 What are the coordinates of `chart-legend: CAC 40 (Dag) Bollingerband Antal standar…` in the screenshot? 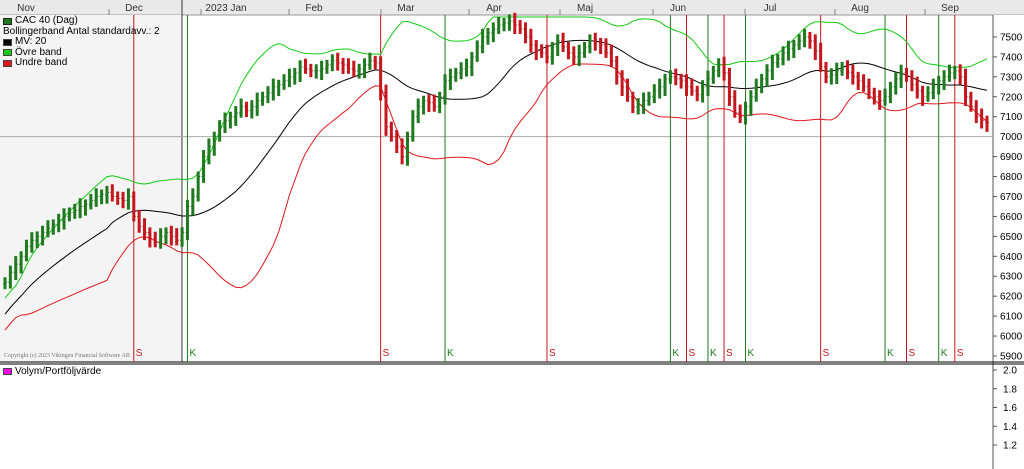 It's located at (81, 42).